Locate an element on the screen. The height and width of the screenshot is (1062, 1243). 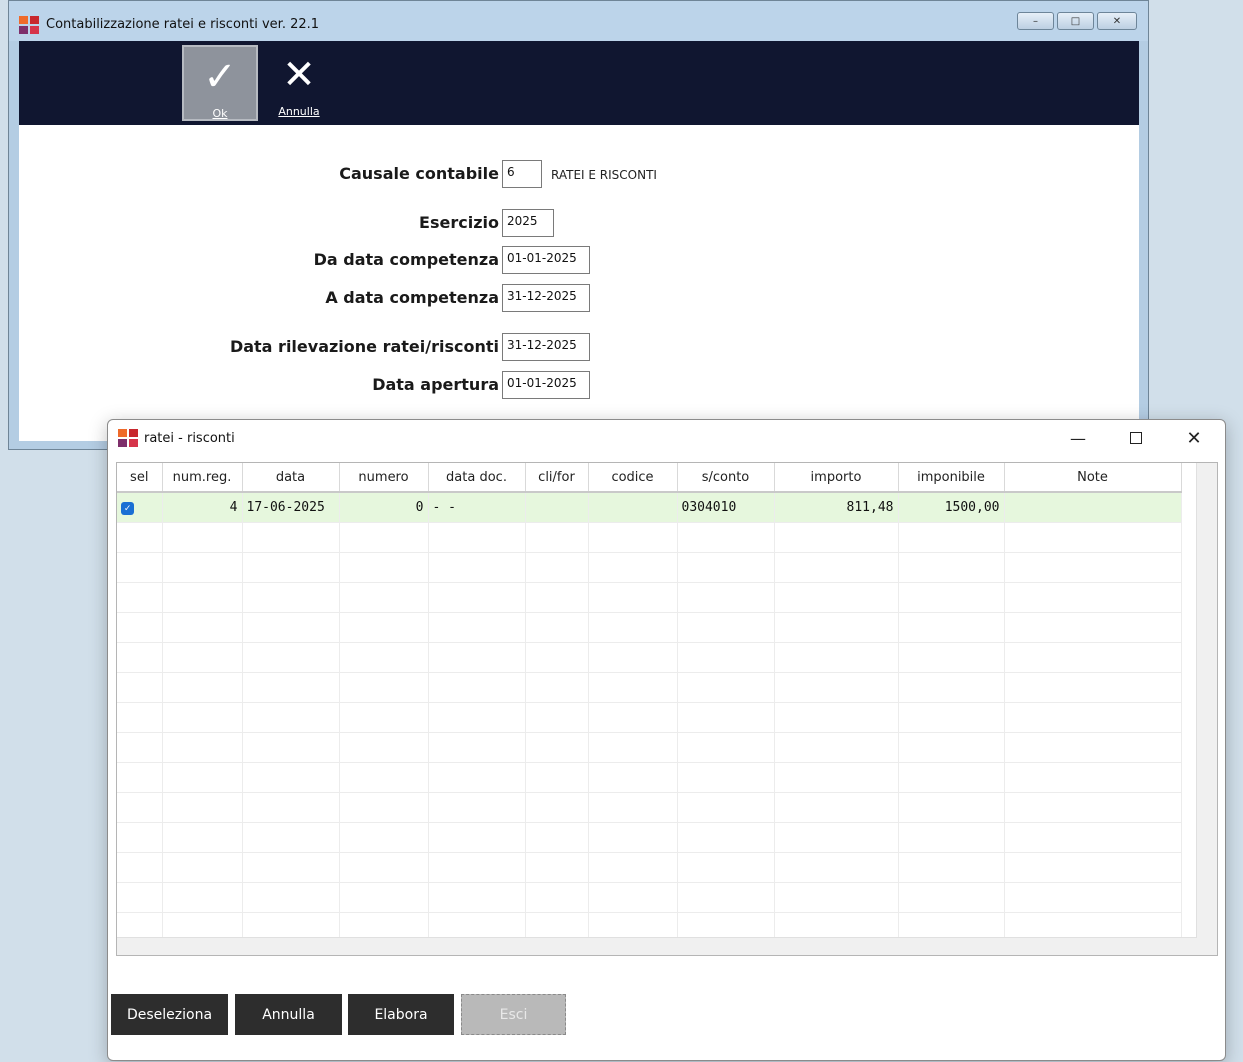
column-header-cli-for: cli/for is located at coordinates (557, 478).